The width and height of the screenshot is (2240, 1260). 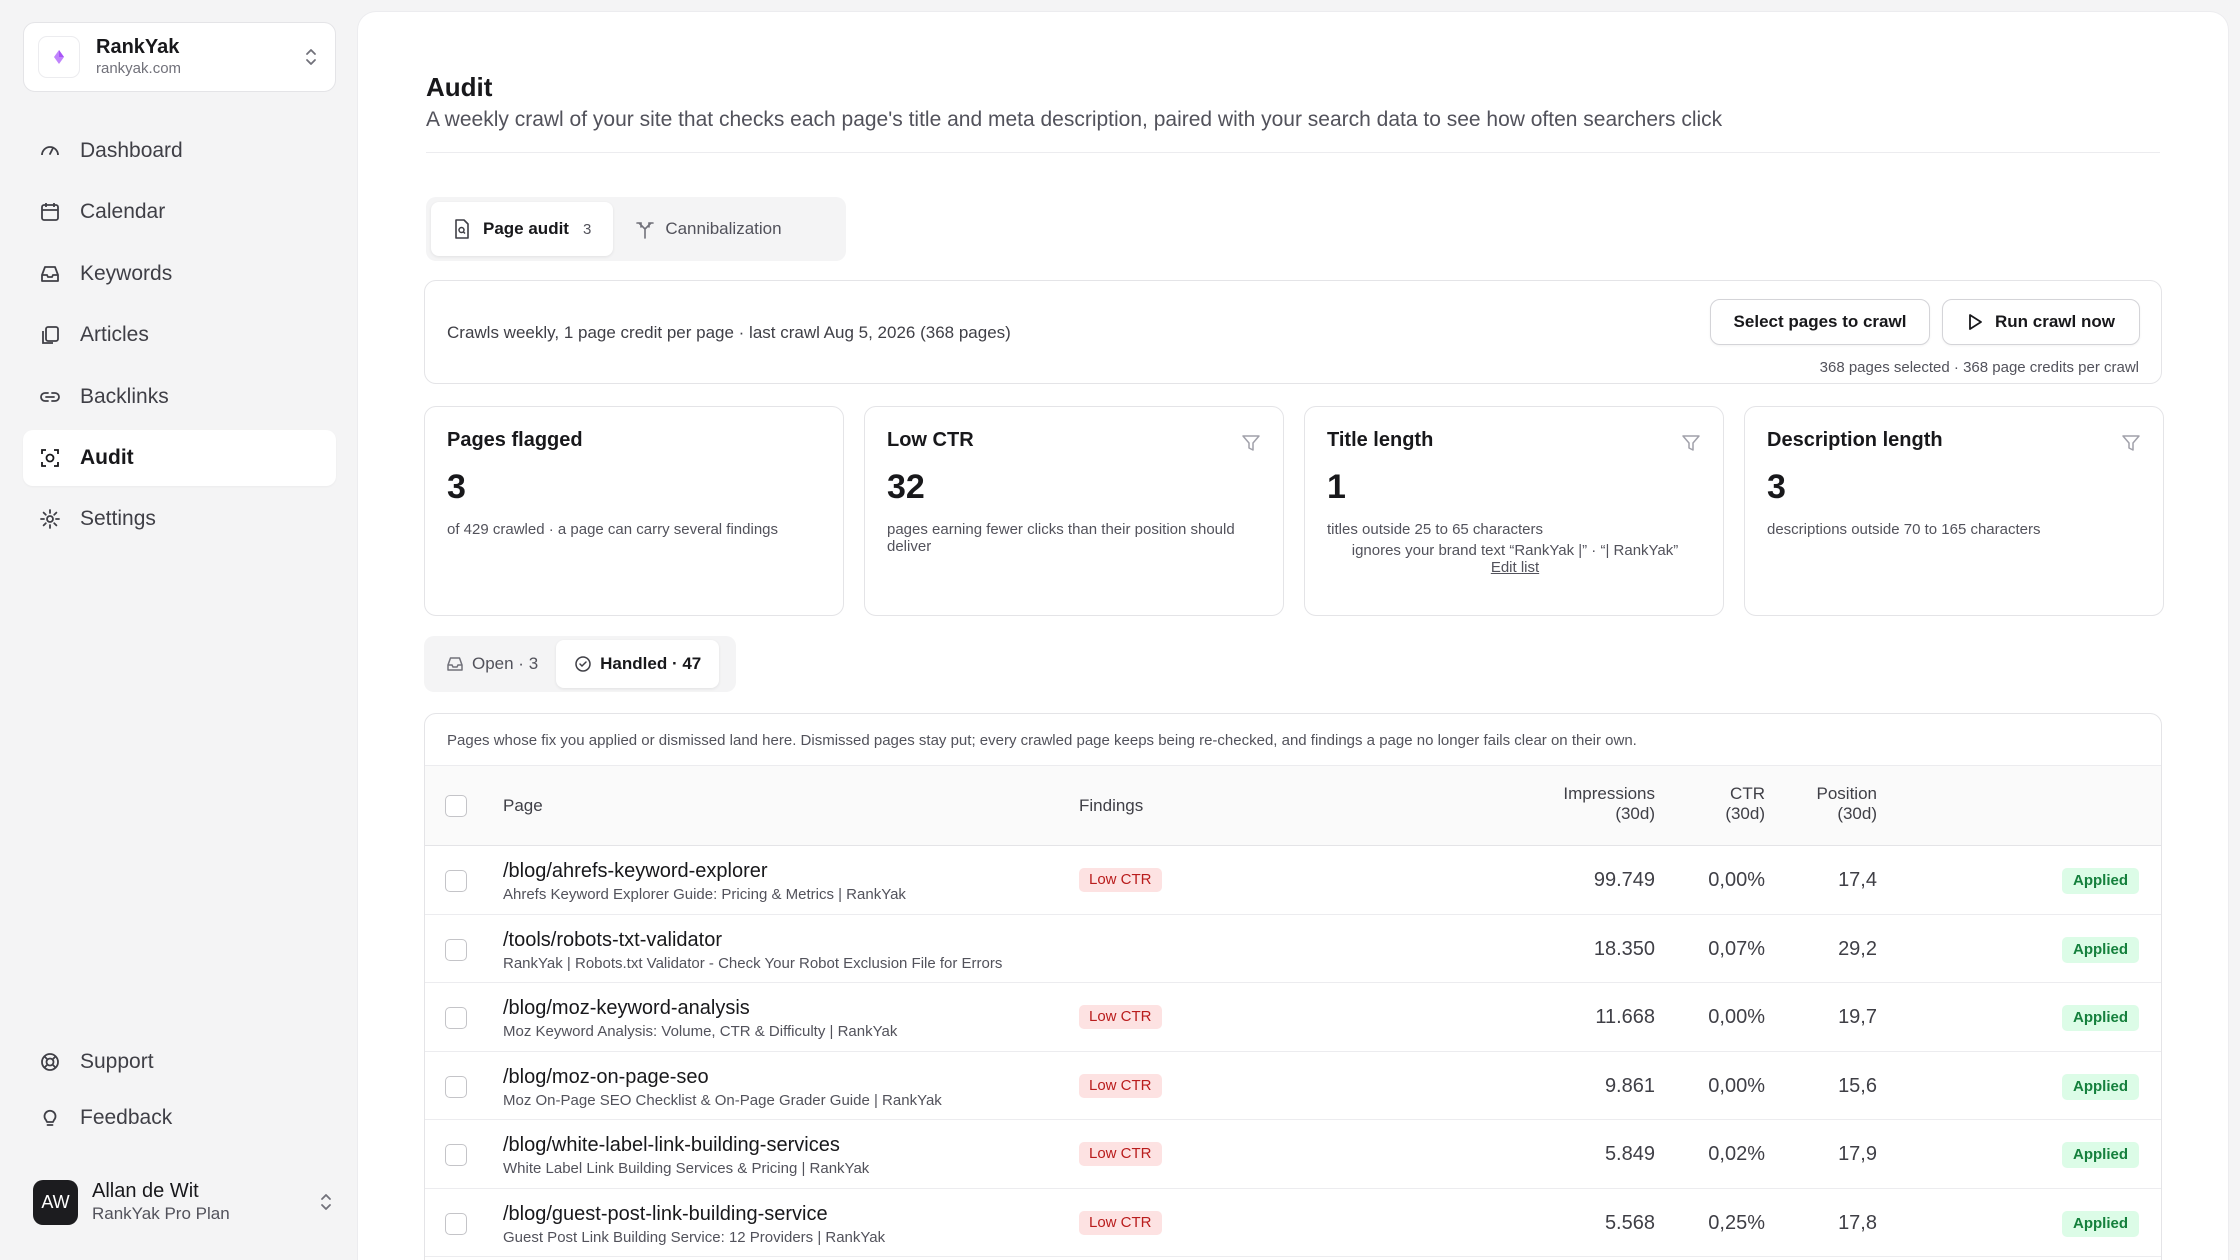 I want to click on rankyak-logo-icon, so click(x=59, y=57).